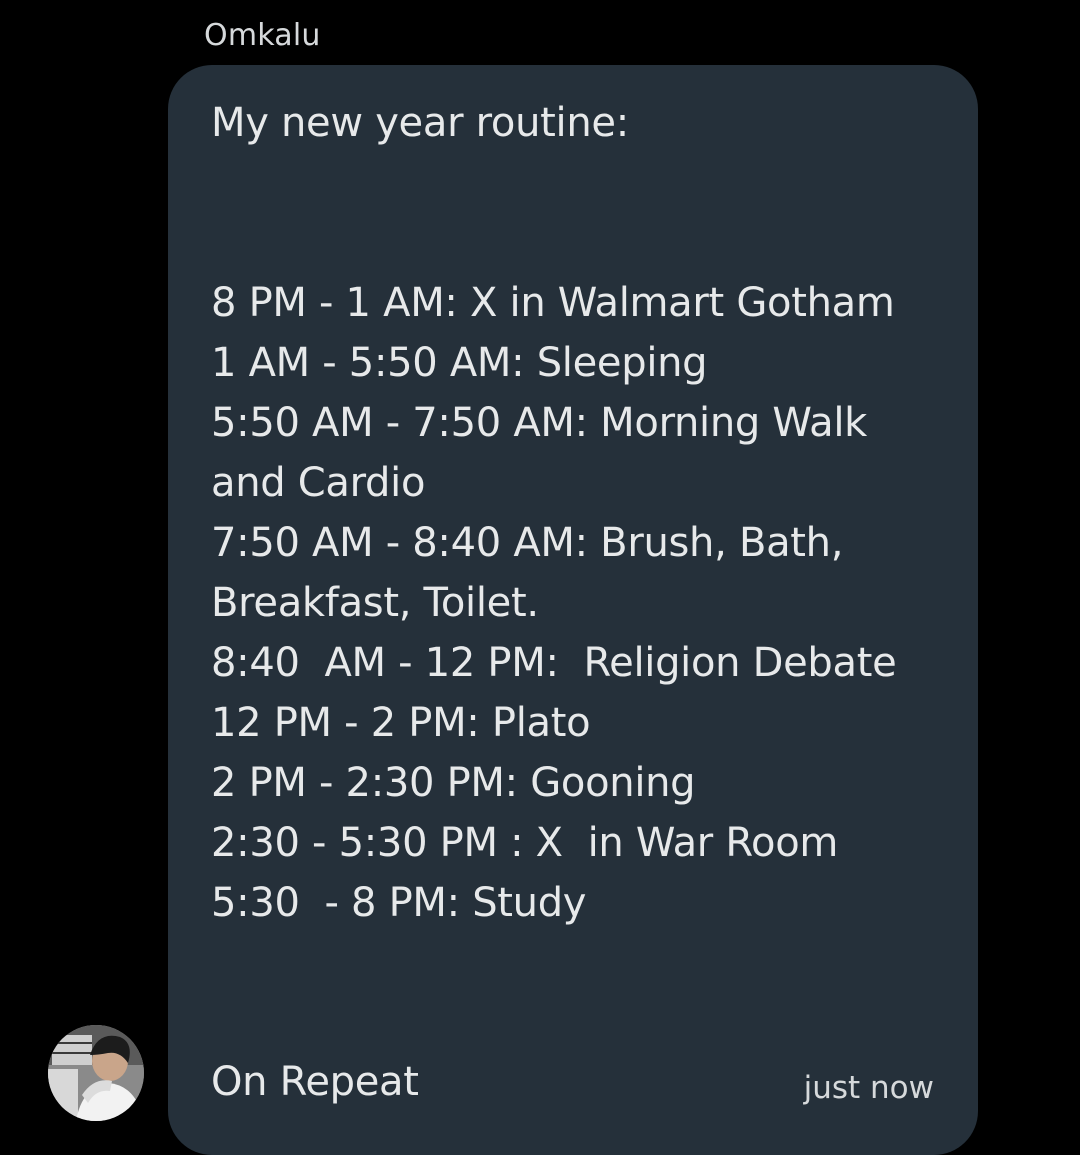  I want to click on message-line: 1 AM - 5:50 AM: Sleeping, so click(459, 363).